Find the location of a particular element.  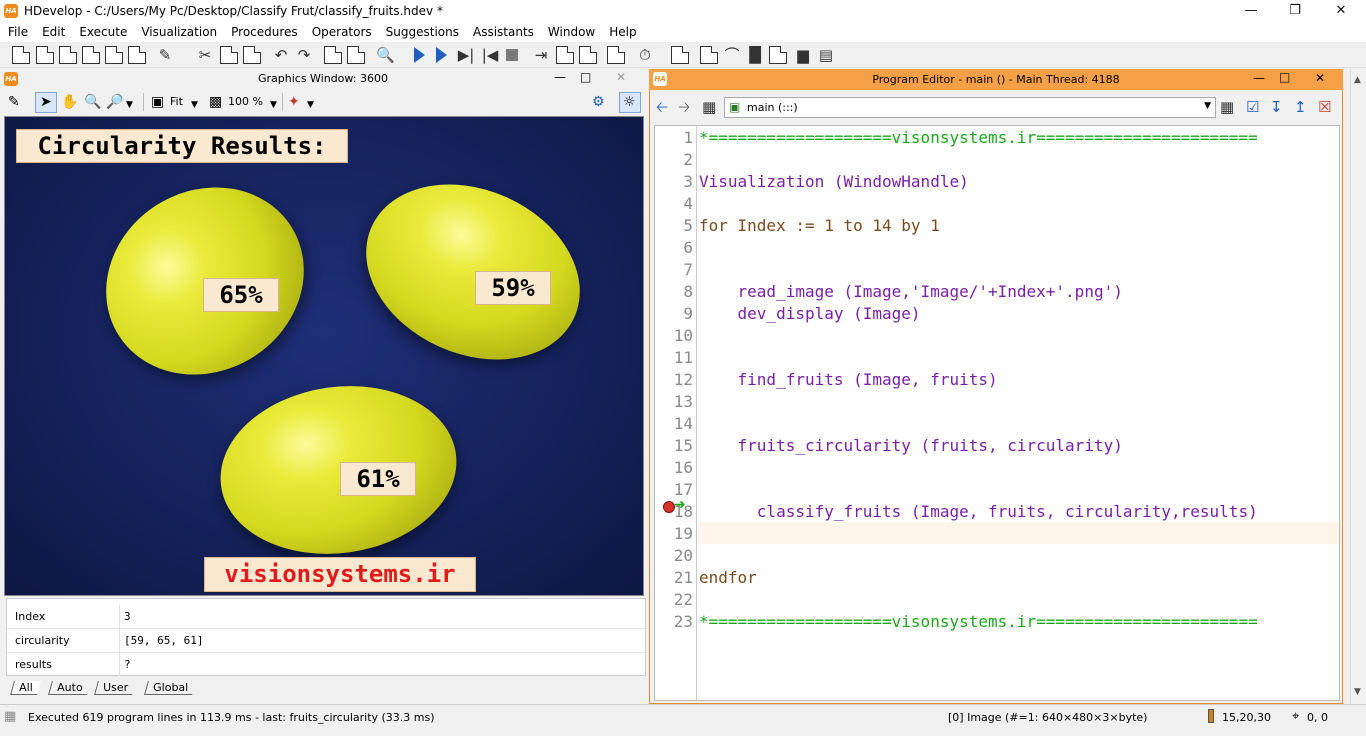

undo-icon: ↶ is located at coordinates (281, 55).